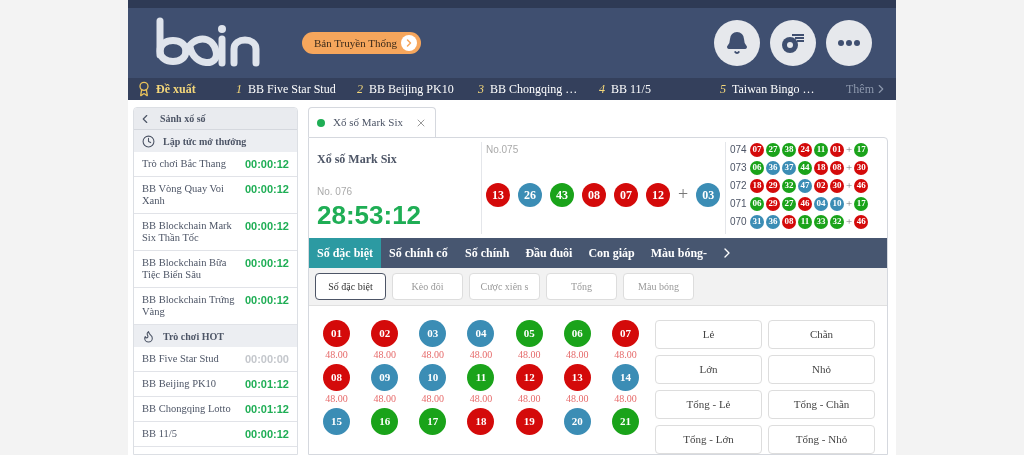 The image size is (1024, 455). What do you see at coordinates (215, 269) in the screenshot?
I see `game-list-item: BB Blockchain Bữa Tiệc Biển Sâu 00:00:12` at bounding box center [215, 269].